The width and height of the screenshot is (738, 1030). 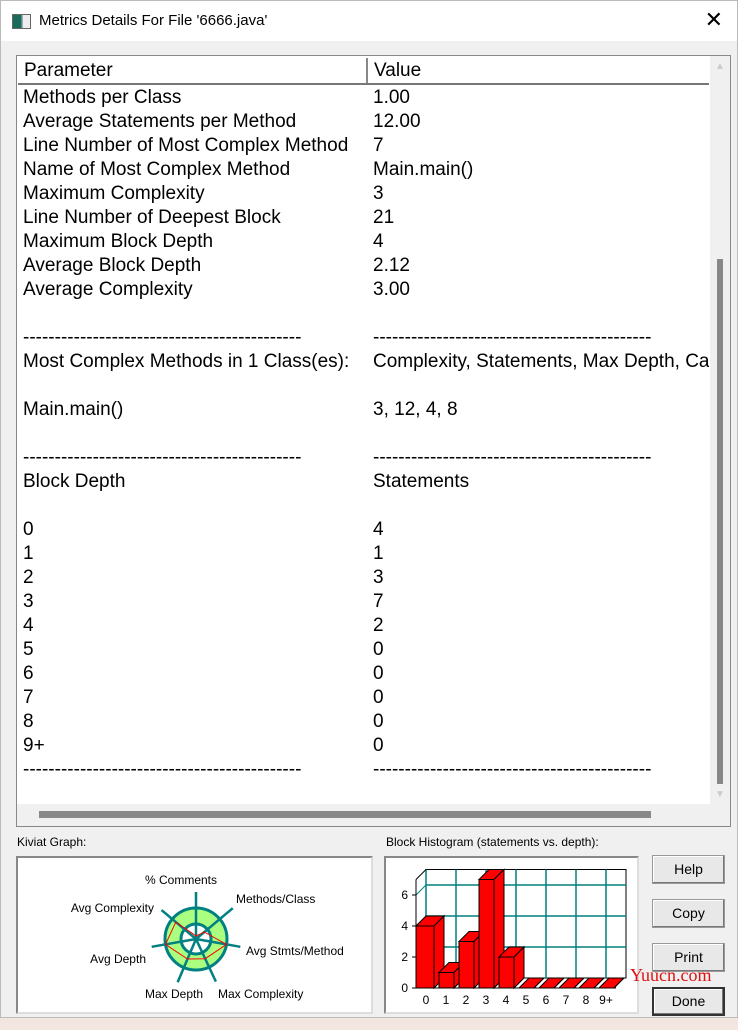 What do you see at coordinates (378, 625) in the screenshot?
I see `value-cell: 2` at bounding box center [378, 625].